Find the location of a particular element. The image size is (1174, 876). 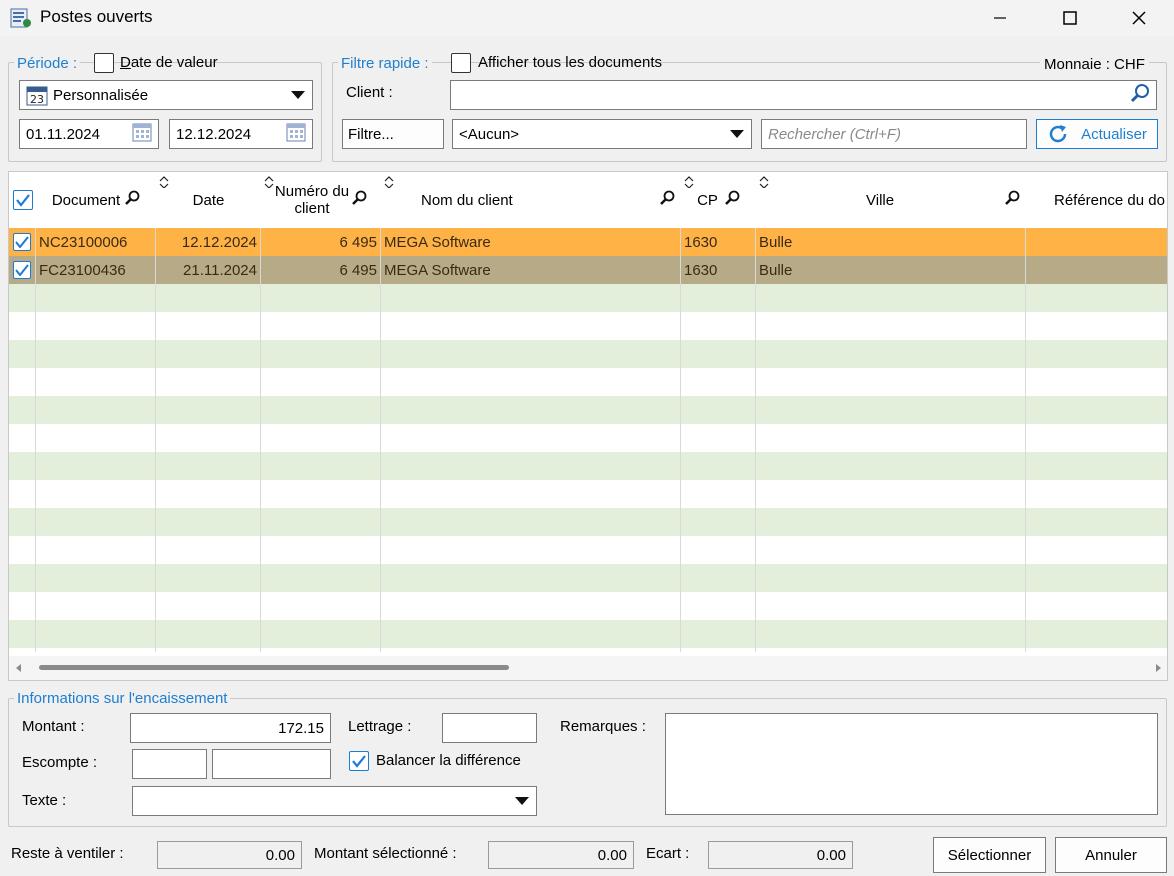

date-to-field: 12.12.2024 is located at coordinates (241, 134).